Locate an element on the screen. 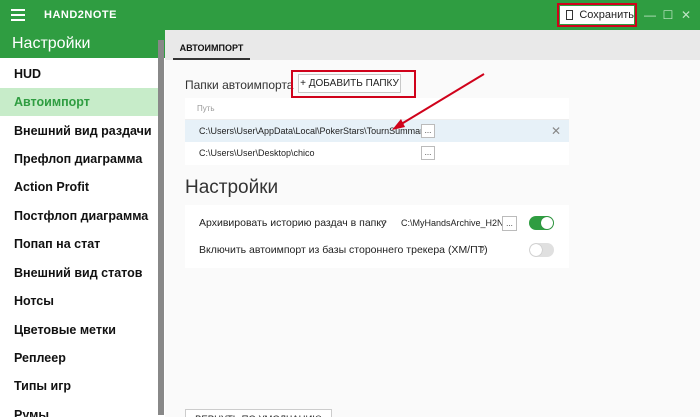 The height and width of the screenshot is (417, 700). sidebar-item-game-types: Типы игр is located at coordinates (79, 386).